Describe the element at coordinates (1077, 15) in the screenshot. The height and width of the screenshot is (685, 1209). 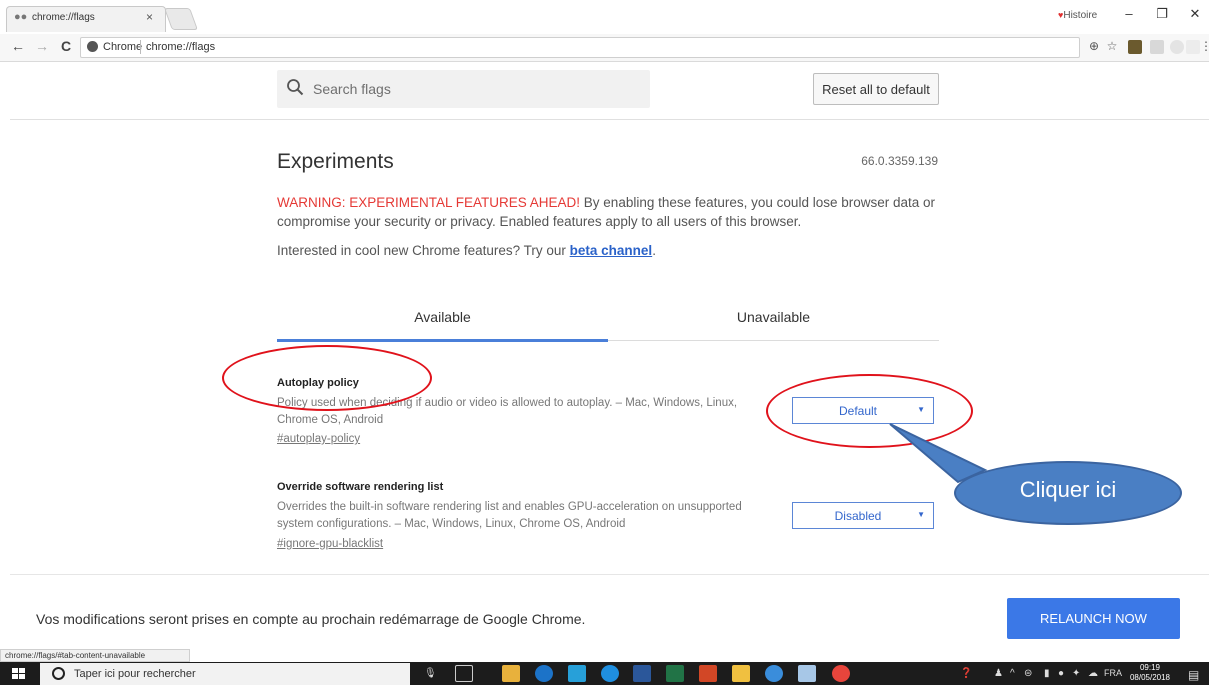
I see `profile-label: Histoire` at that location.